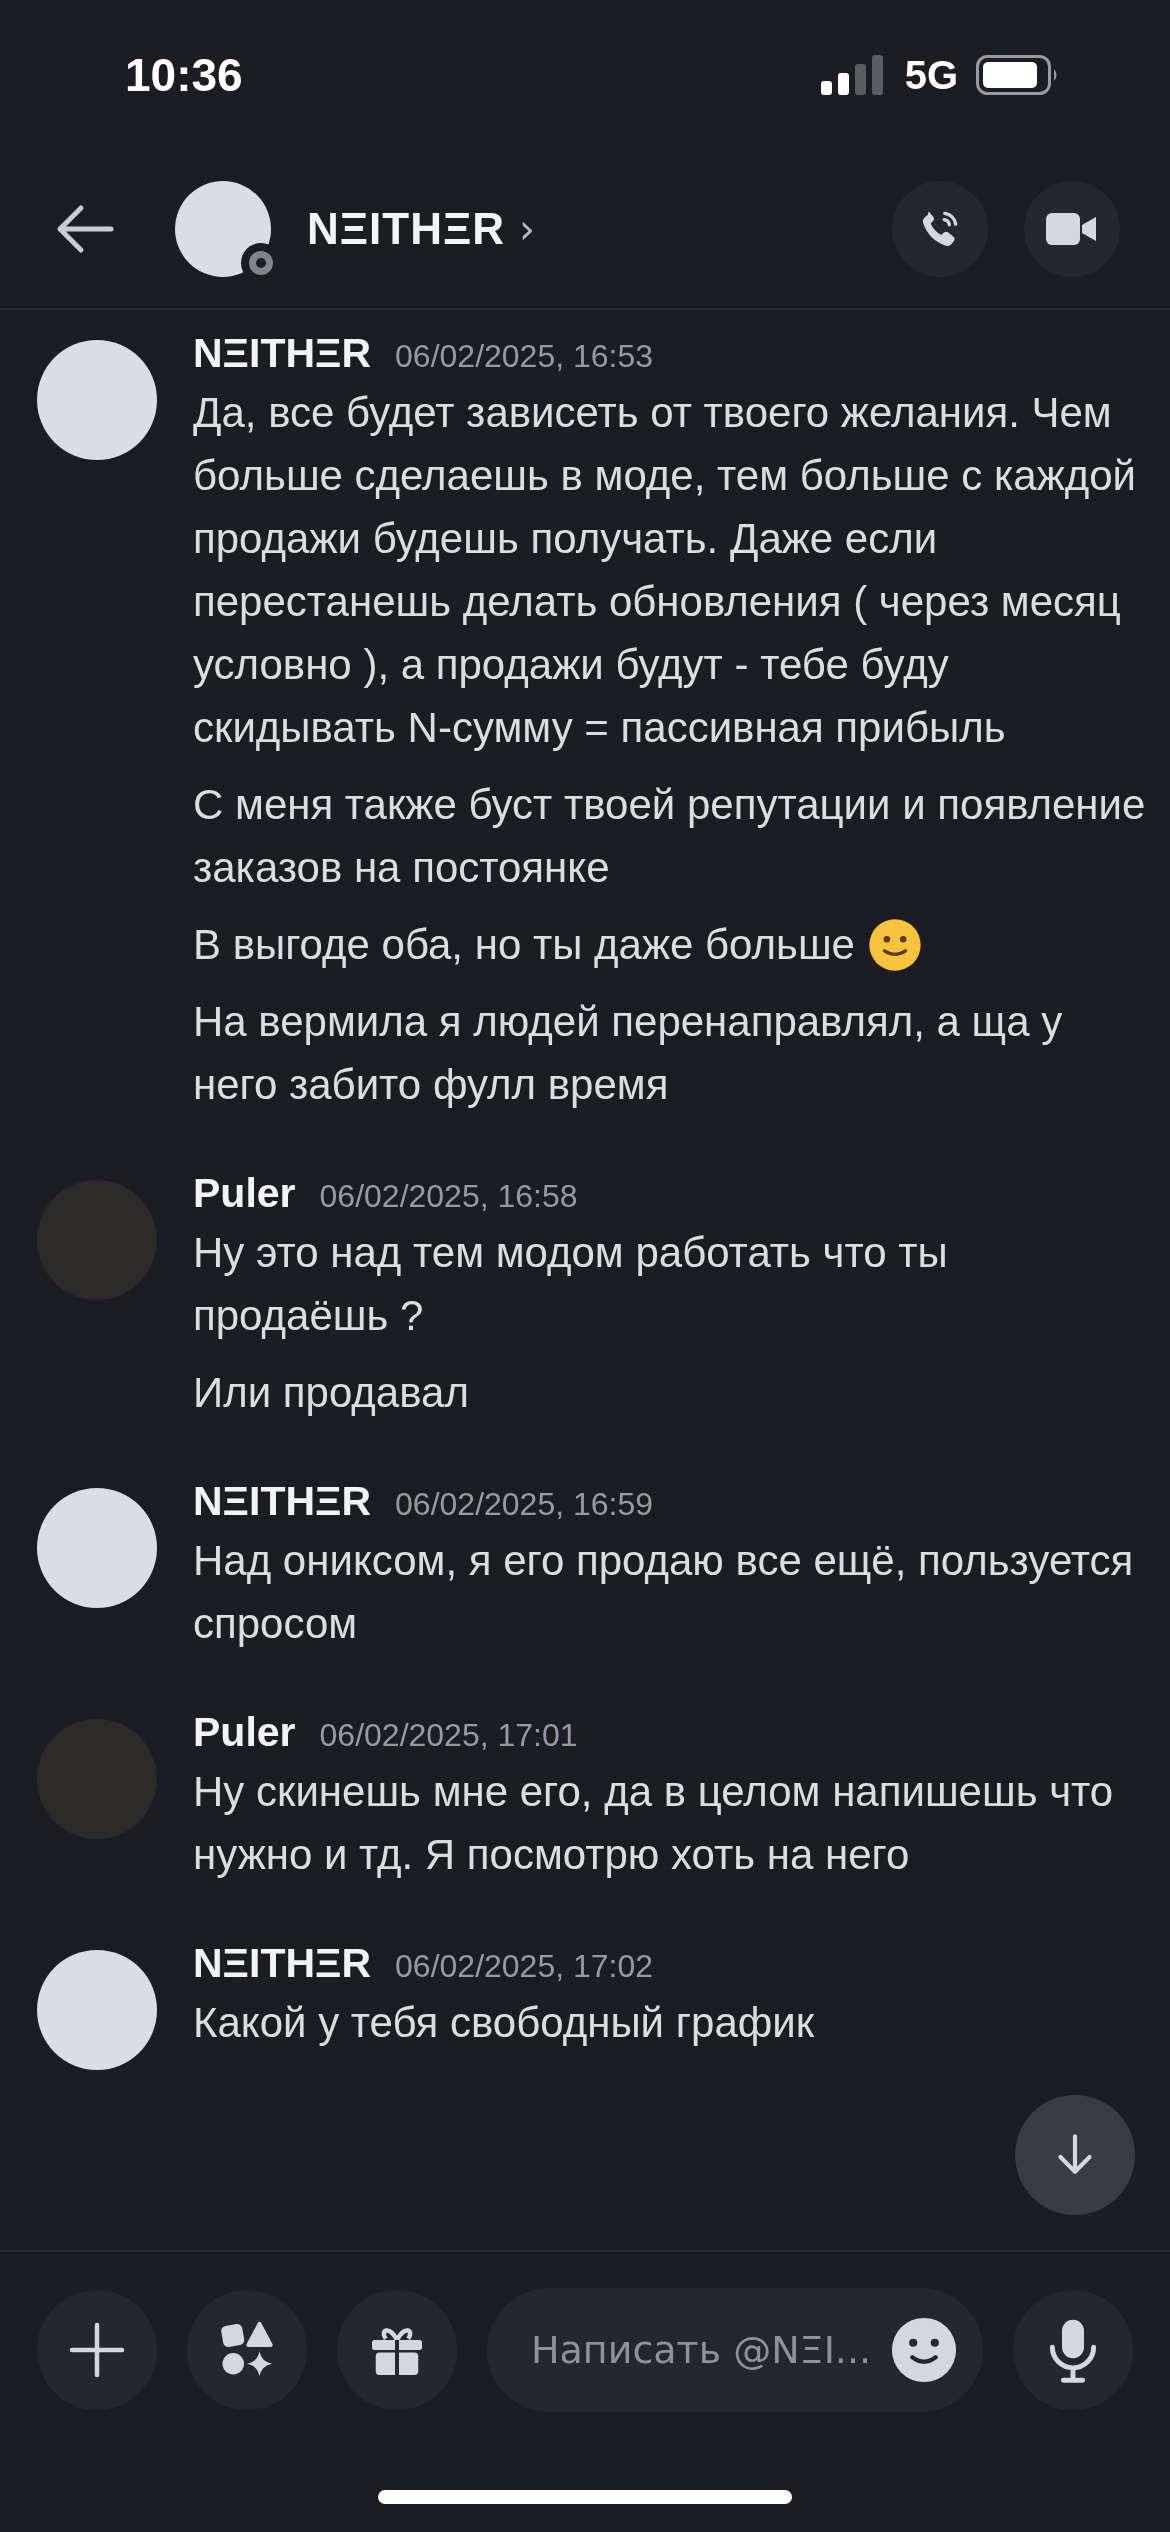 This screenshot has height=2532, width=1170. I want to click on message-text: Да, все будет зависеть от твоего желания. Чем больше сделаешь в моде, тем больше с каждой продажи будешь получать. Даже если перестанешь делать обновления ( через месяц условно ), а продажи будут - тебе буду скидывать N-сумму = пассивная прибыль, so click(665, 570).